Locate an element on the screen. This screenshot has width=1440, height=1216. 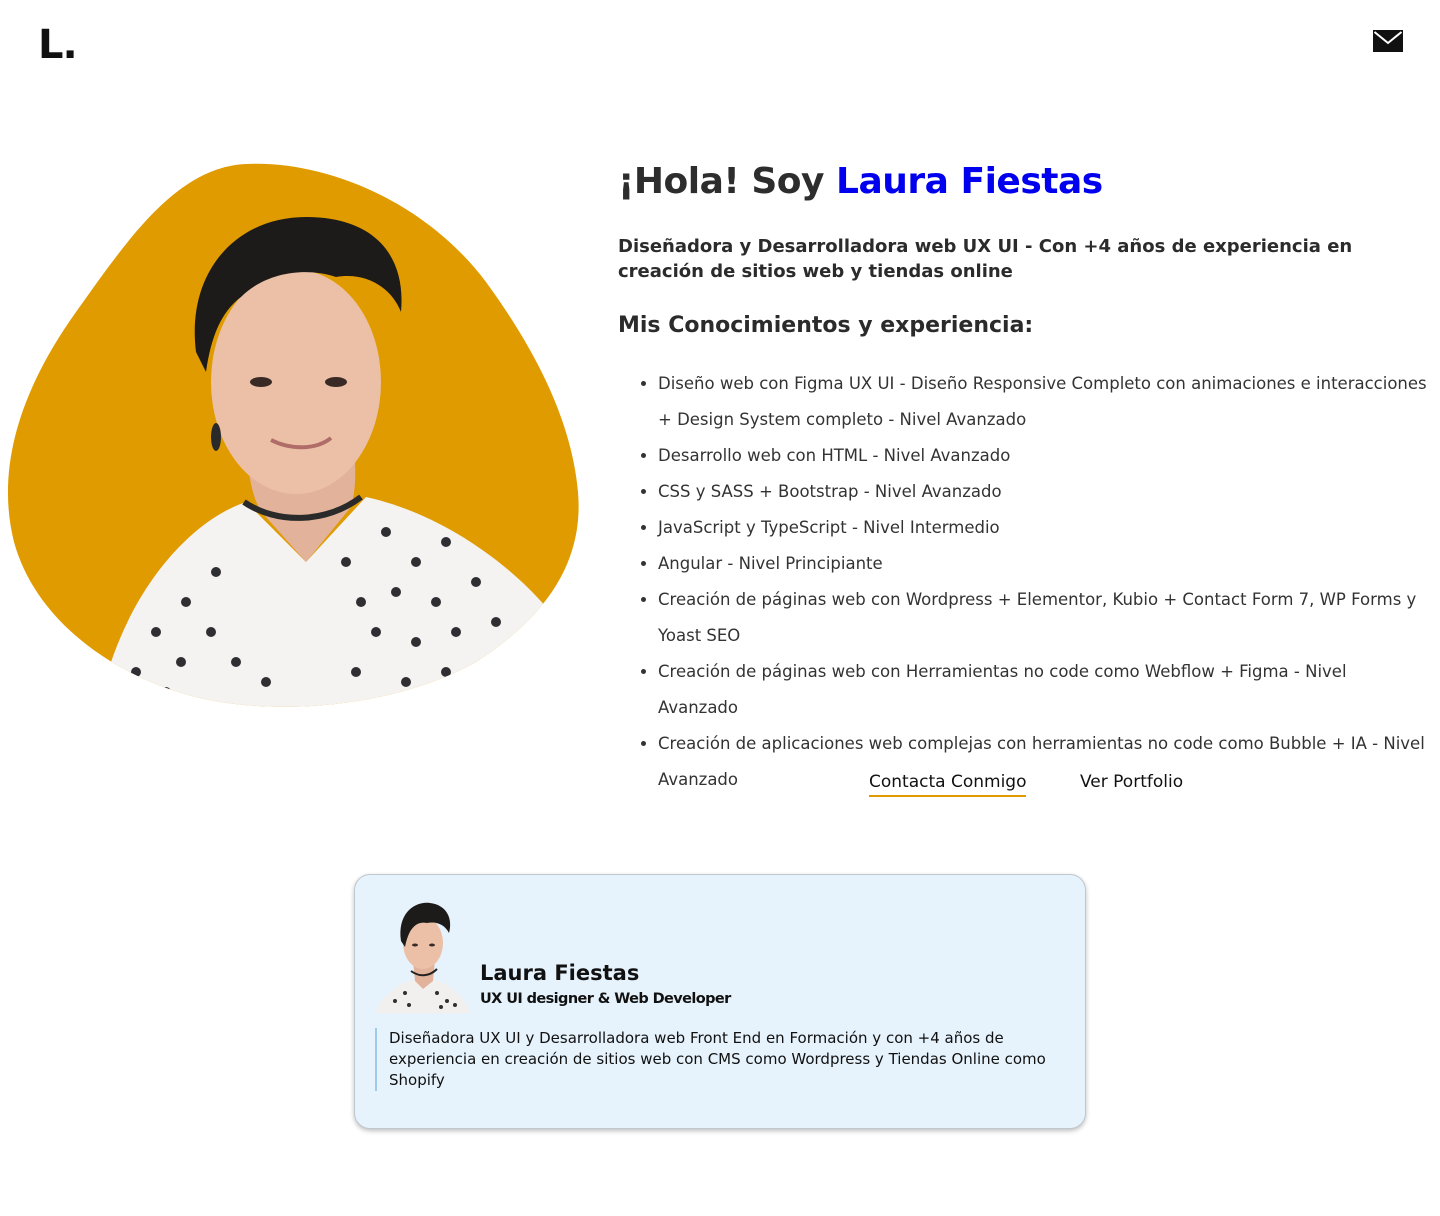
greeting-prefix: ¡Hola! Soy is located at coordinates (727, 181).